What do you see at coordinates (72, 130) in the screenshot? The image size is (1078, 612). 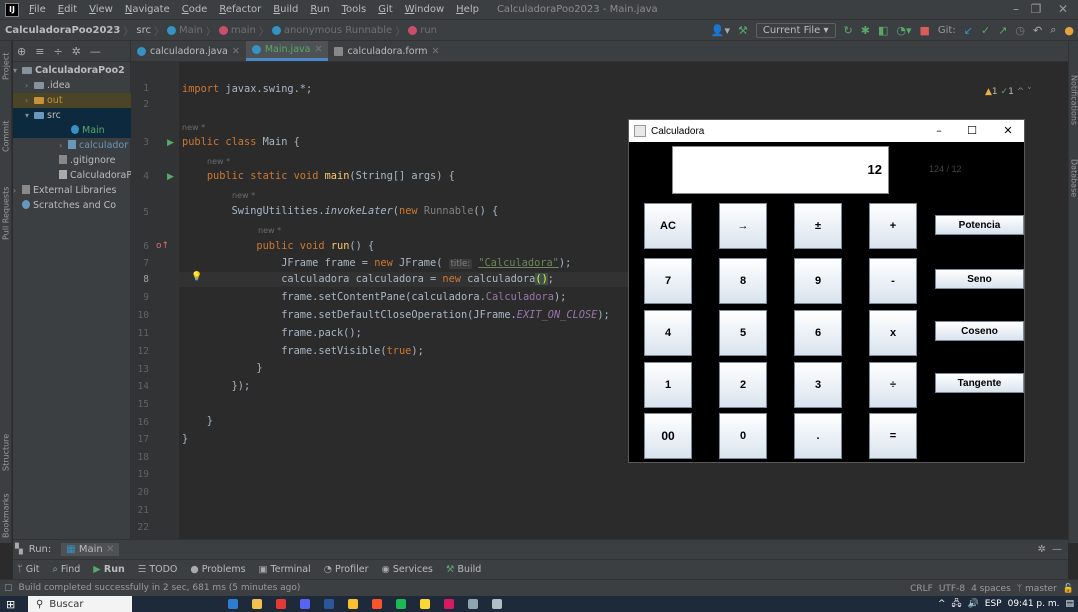 I see `tree-item-main: Main` at bounding box center [72, 130].